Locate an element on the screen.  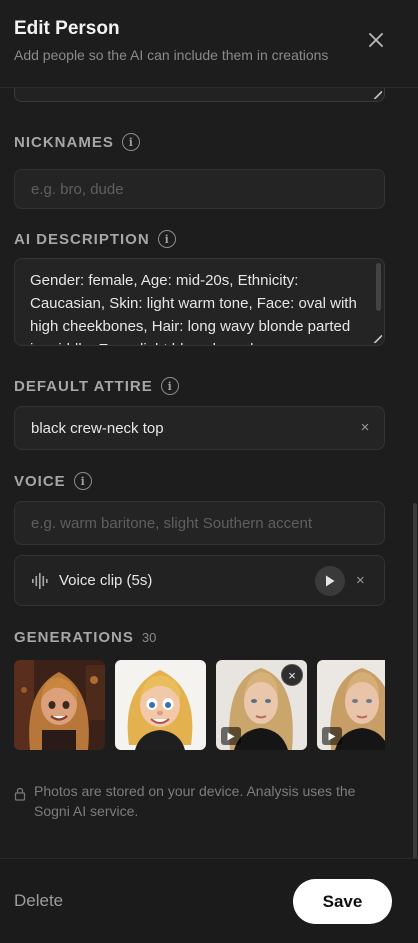
generations-label: GENERATIONS is located at coordinates (74, 637).